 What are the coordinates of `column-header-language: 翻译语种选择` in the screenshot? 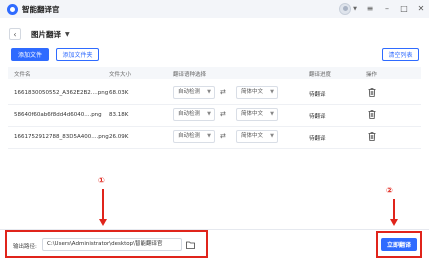 It's located at (190, 75).